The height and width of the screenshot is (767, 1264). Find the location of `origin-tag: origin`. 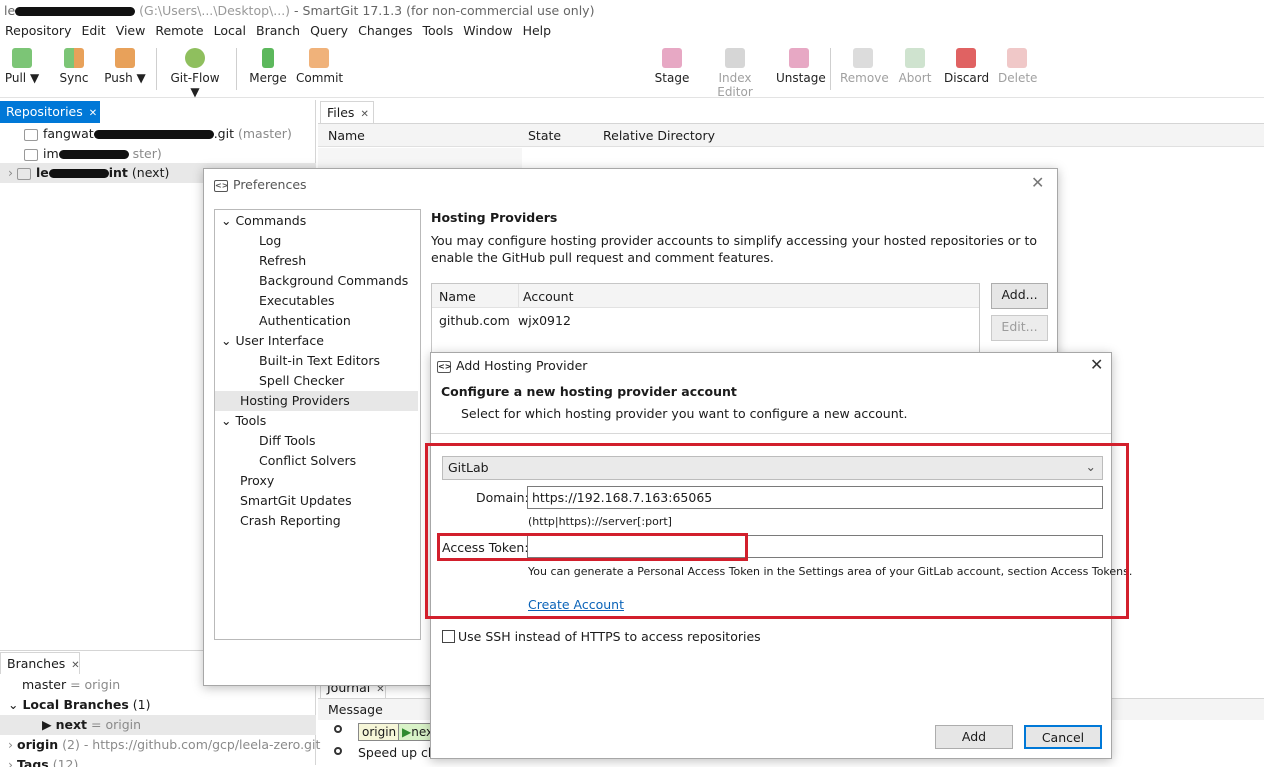

origin-tag: origin is located at coordinates (379, 732).